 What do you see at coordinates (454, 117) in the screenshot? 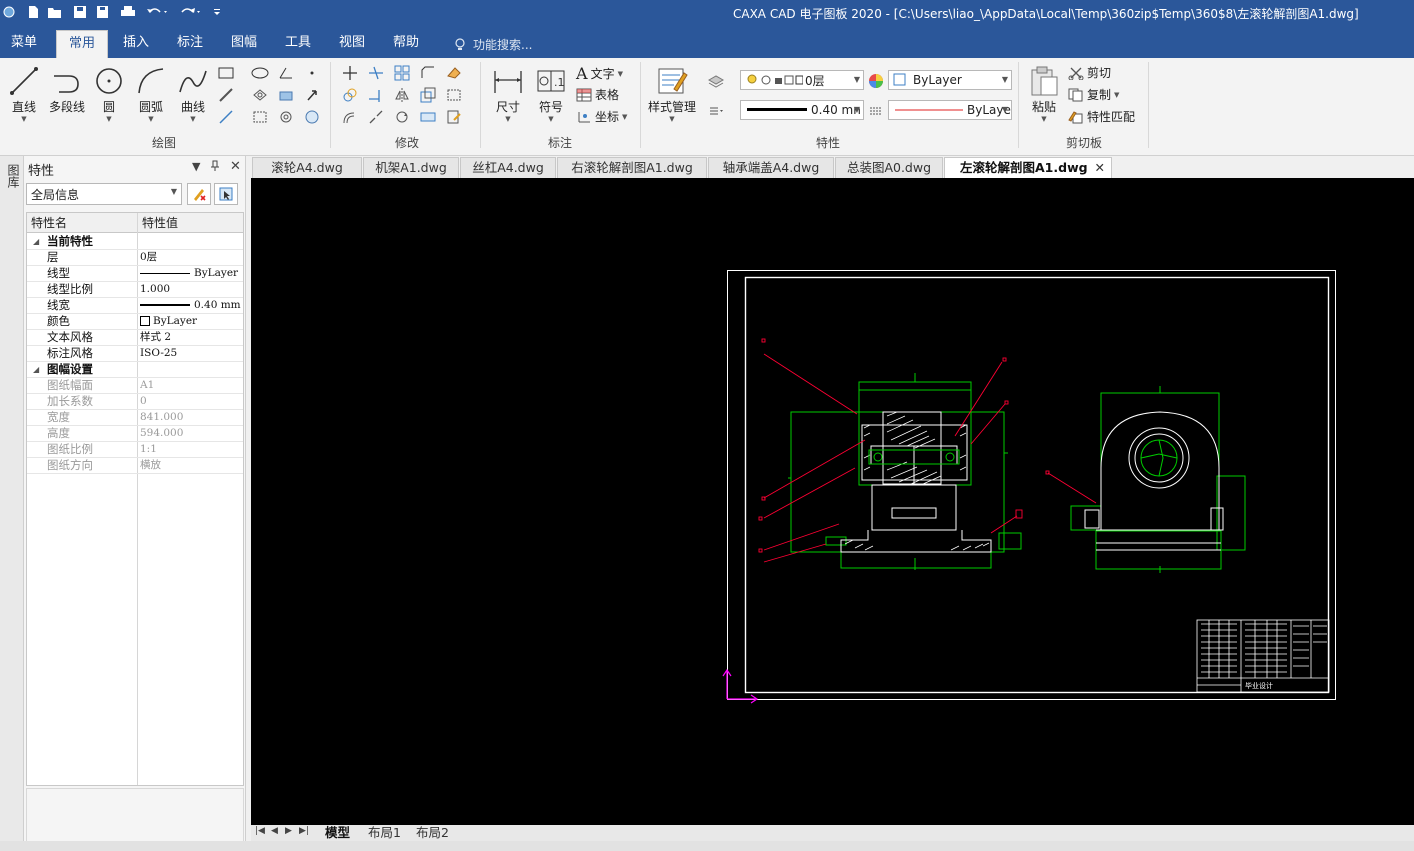
I see `edit-icon` at bounding box center [454, 117].